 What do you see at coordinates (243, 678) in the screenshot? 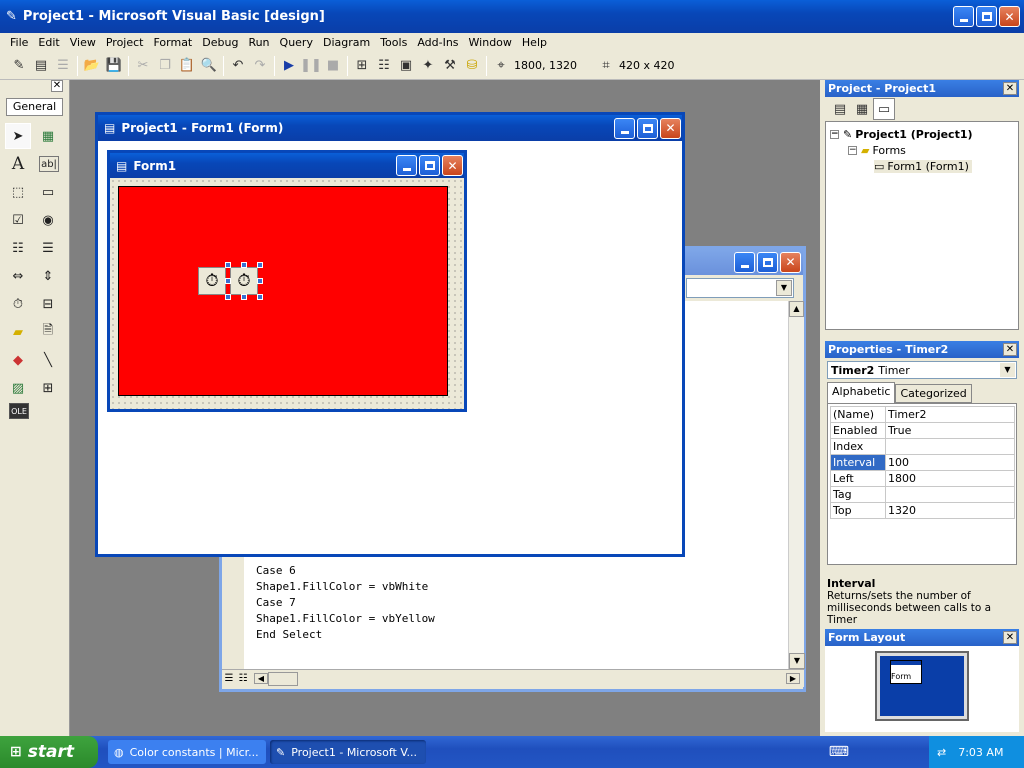
I see `full-module-view-icon: ☷` at bounding box center [243, 678].